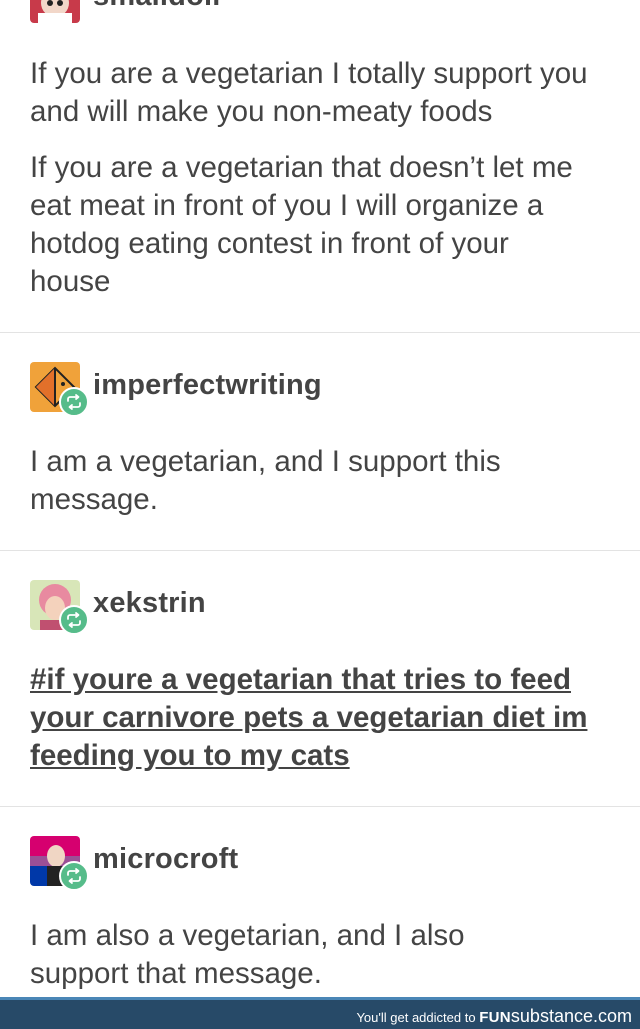 This screenshot has width=640, height=1029. I want to click on avatar-smalldoll, so click(55, 11).